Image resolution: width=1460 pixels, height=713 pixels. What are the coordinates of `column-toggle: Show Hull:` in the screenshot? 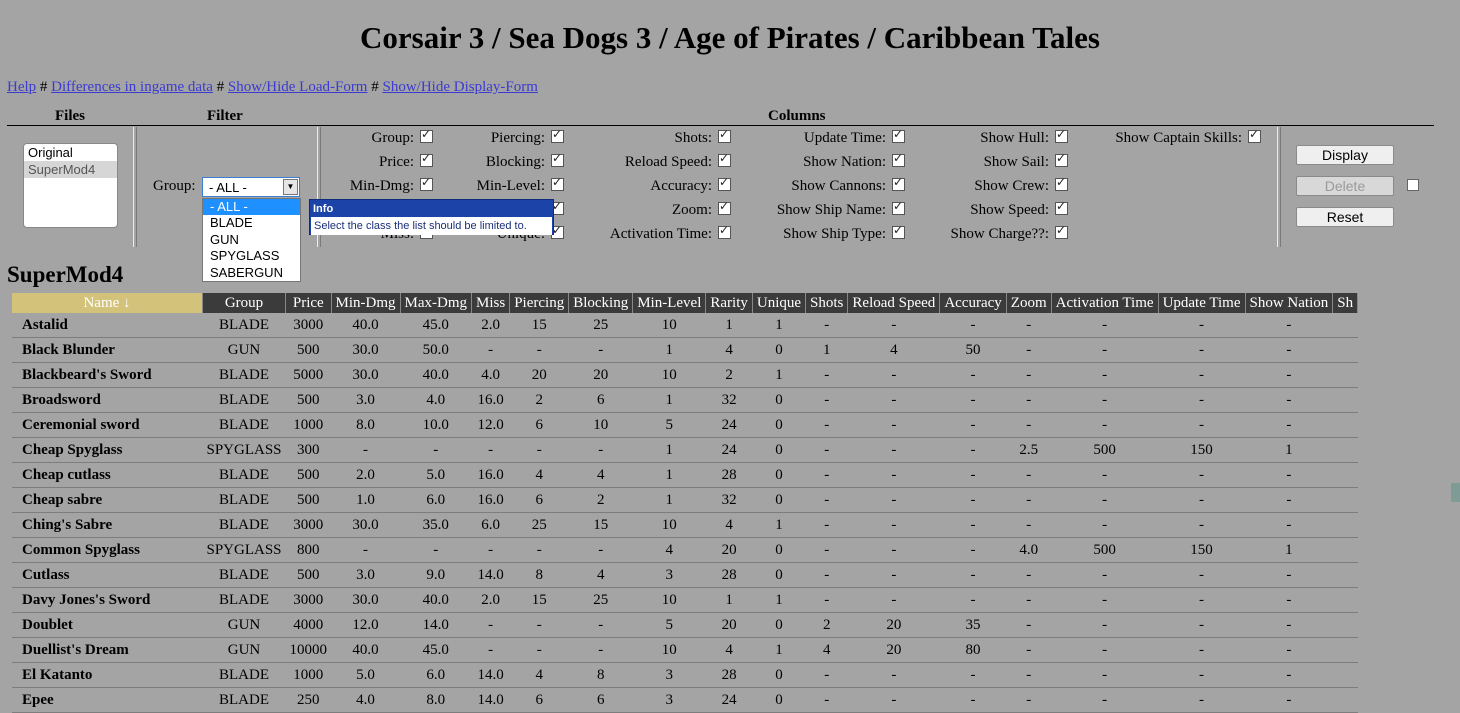 It's located at (1024, 137).